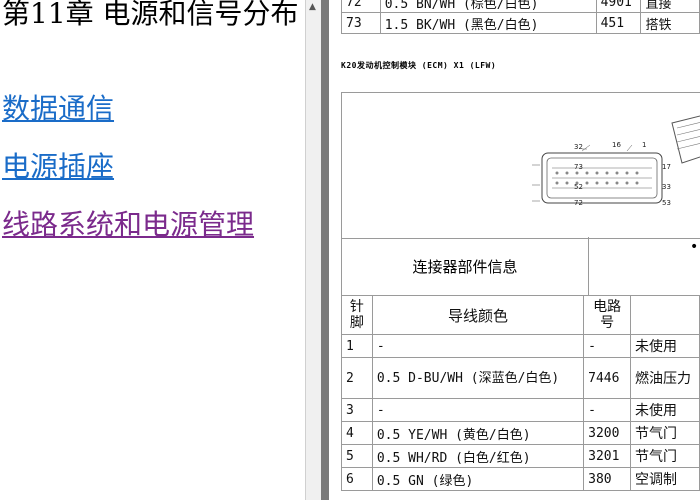 The width and height of the screenshot is (700, 500). I want to click on table-row: 73 1.5 BK/WH (黑色/白色) 451 搭铁, so click(520, 23).